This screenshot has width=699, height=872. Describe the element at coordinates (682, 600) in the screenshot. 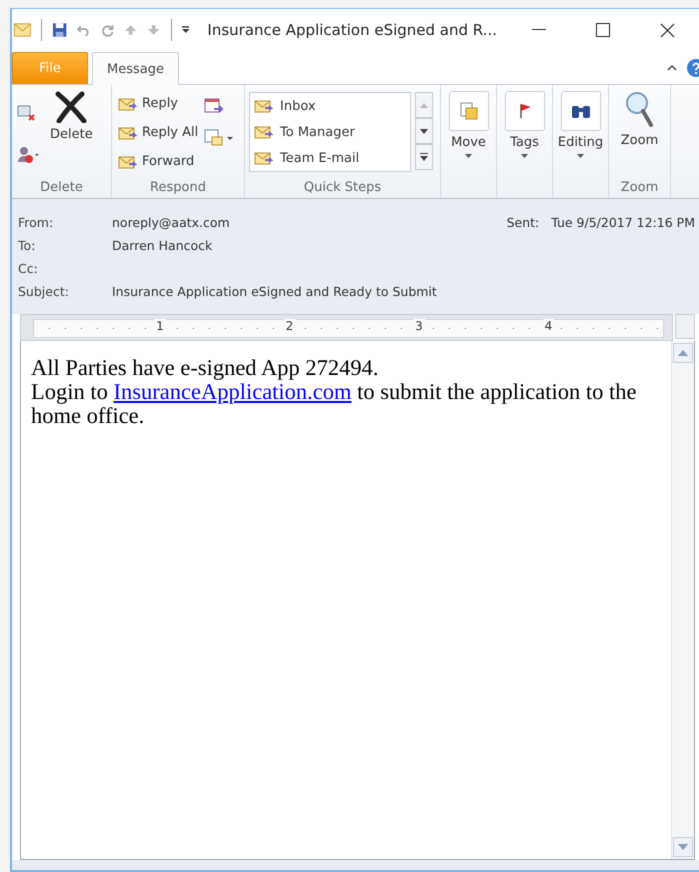

I see `scrollbar` at that location.